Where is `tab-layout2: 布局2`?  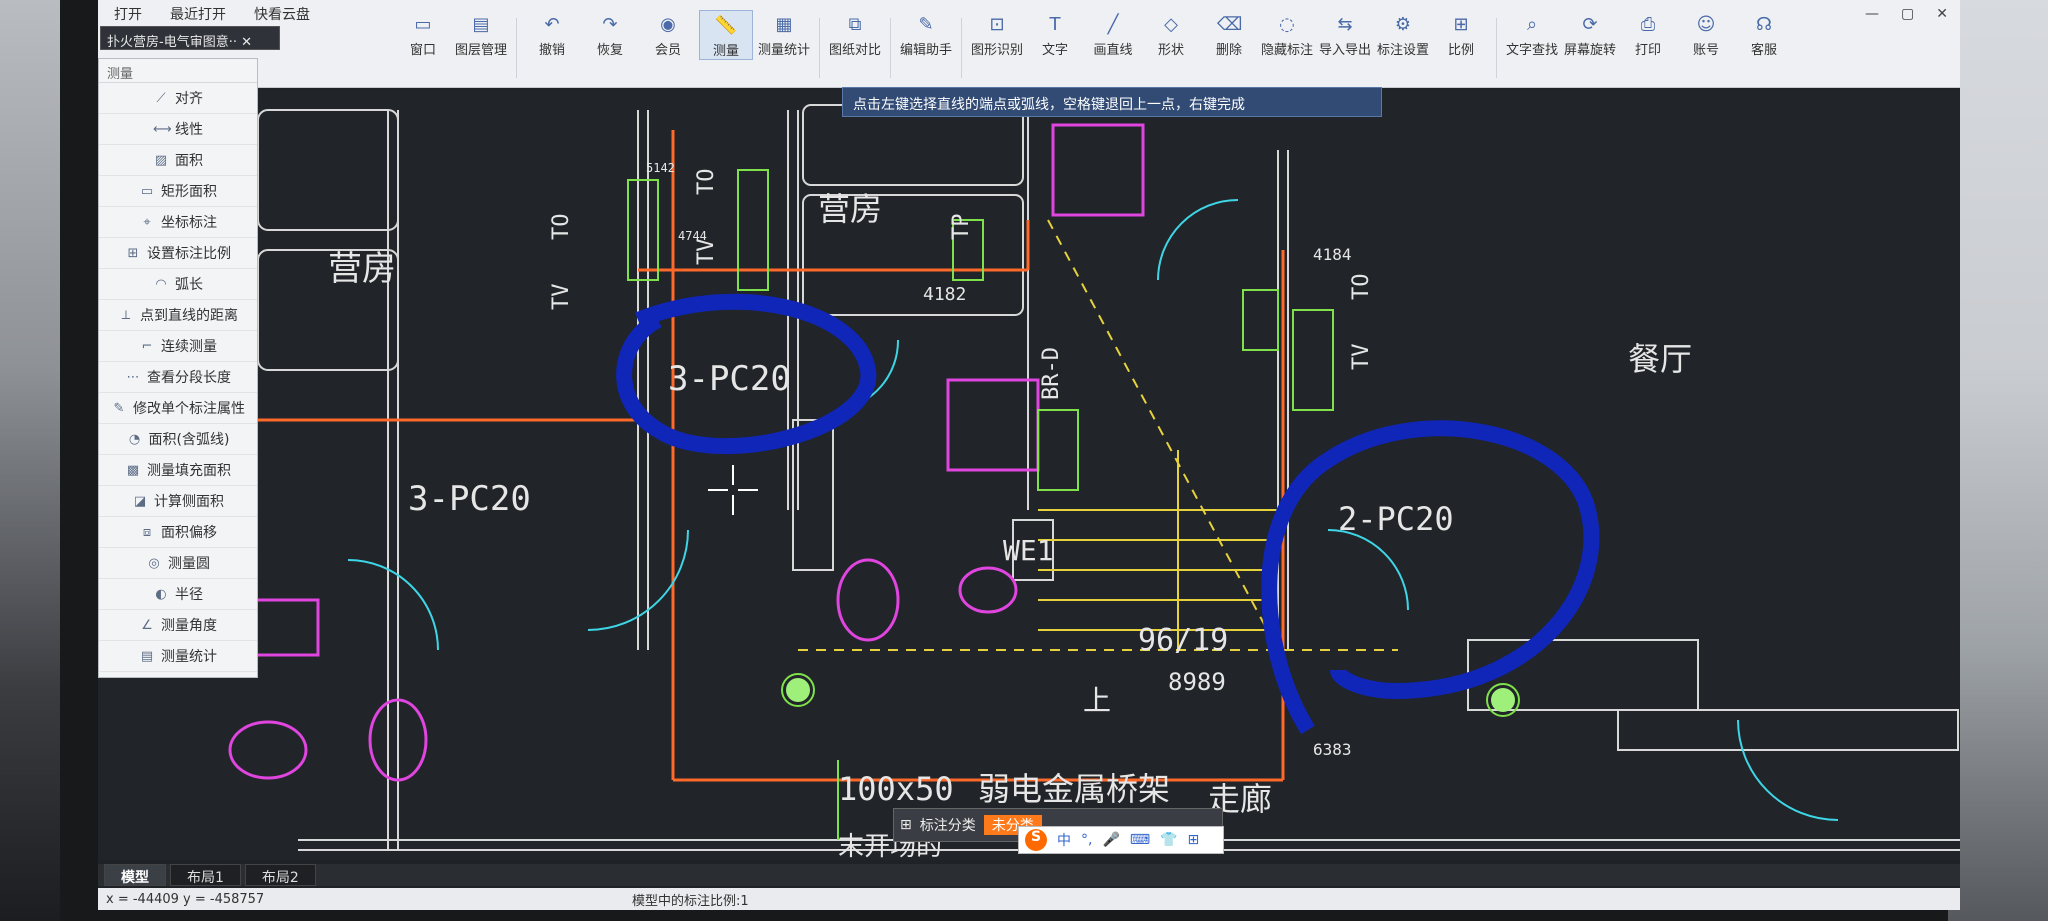 tab-layout2: 布局2 is located at coordinates (280, 875).